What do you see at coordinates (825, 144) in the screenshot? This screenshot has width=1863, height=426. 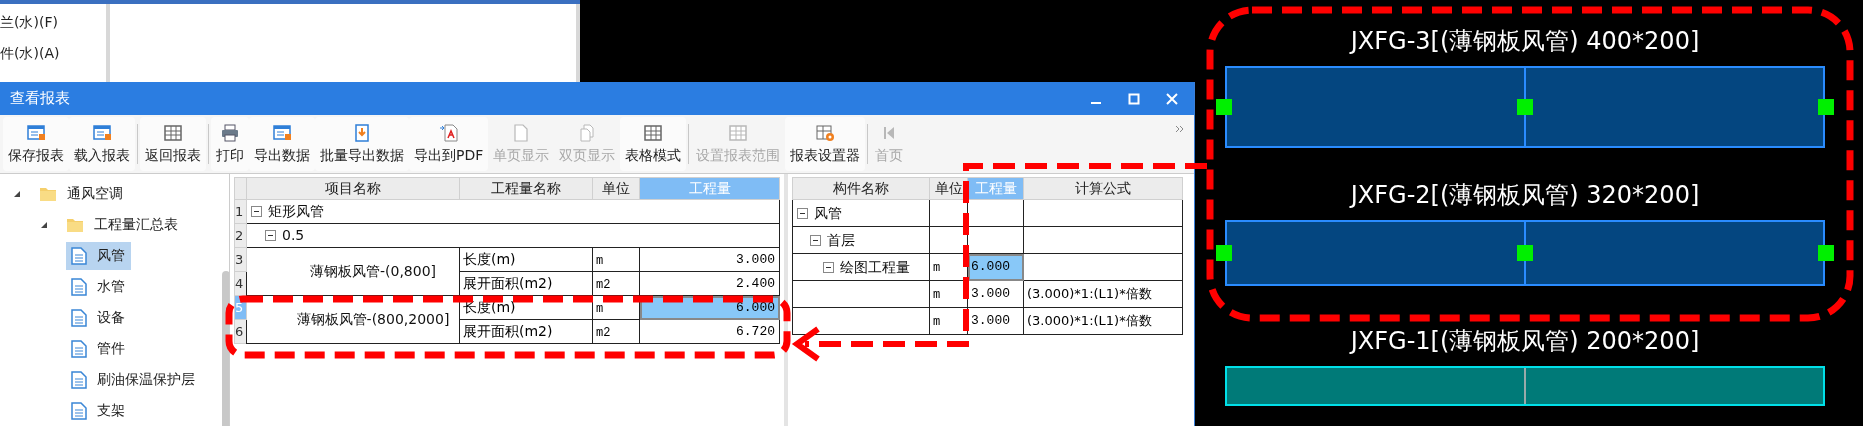 I see `toolbar-button: 报表设置器` at bounding box center [825, 144].